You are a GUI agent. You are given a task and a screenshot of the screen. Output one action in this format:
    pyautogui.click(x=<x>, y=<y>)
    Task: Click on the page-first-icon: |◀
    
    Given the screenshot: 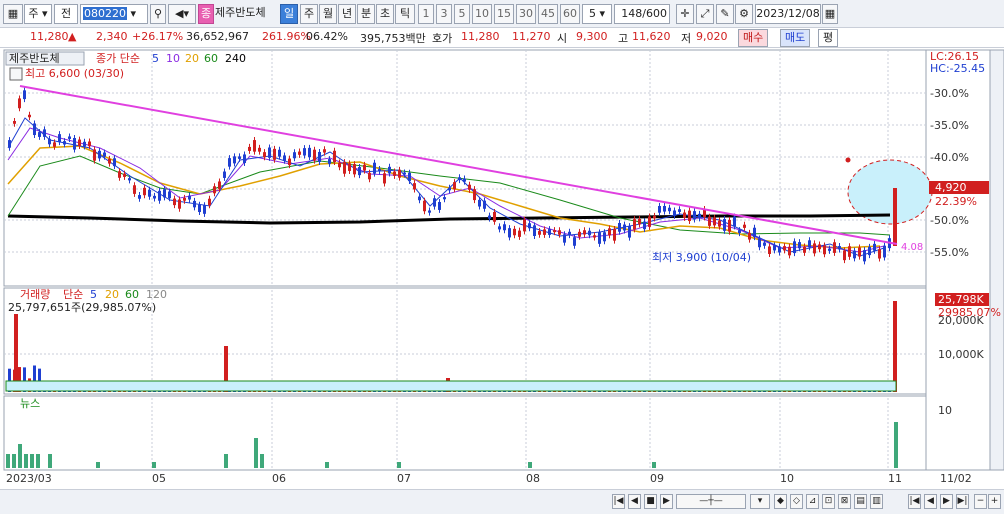 What is the action you would take?
    pyautogui.click(x=914, y=501)
    